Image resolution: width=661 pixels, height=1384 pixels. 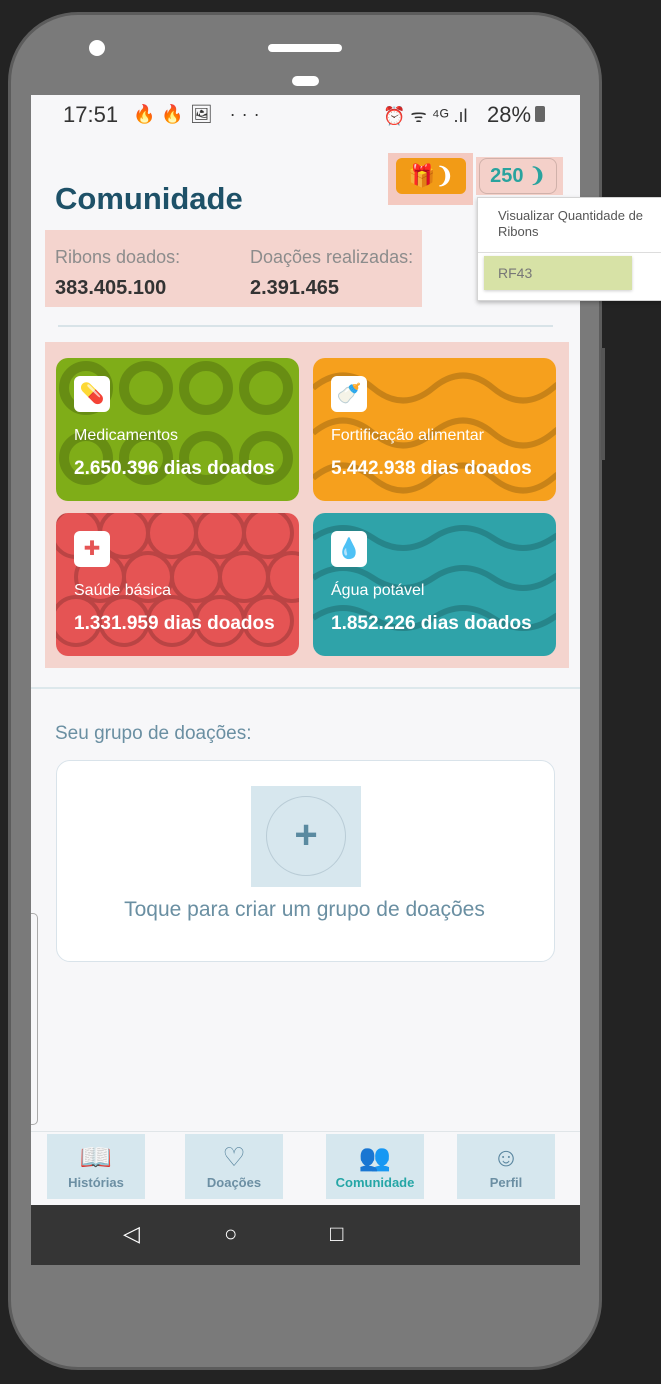 I want to click on nav-comunidade: 👥 Comunidade, so click(x=375, y=1166).